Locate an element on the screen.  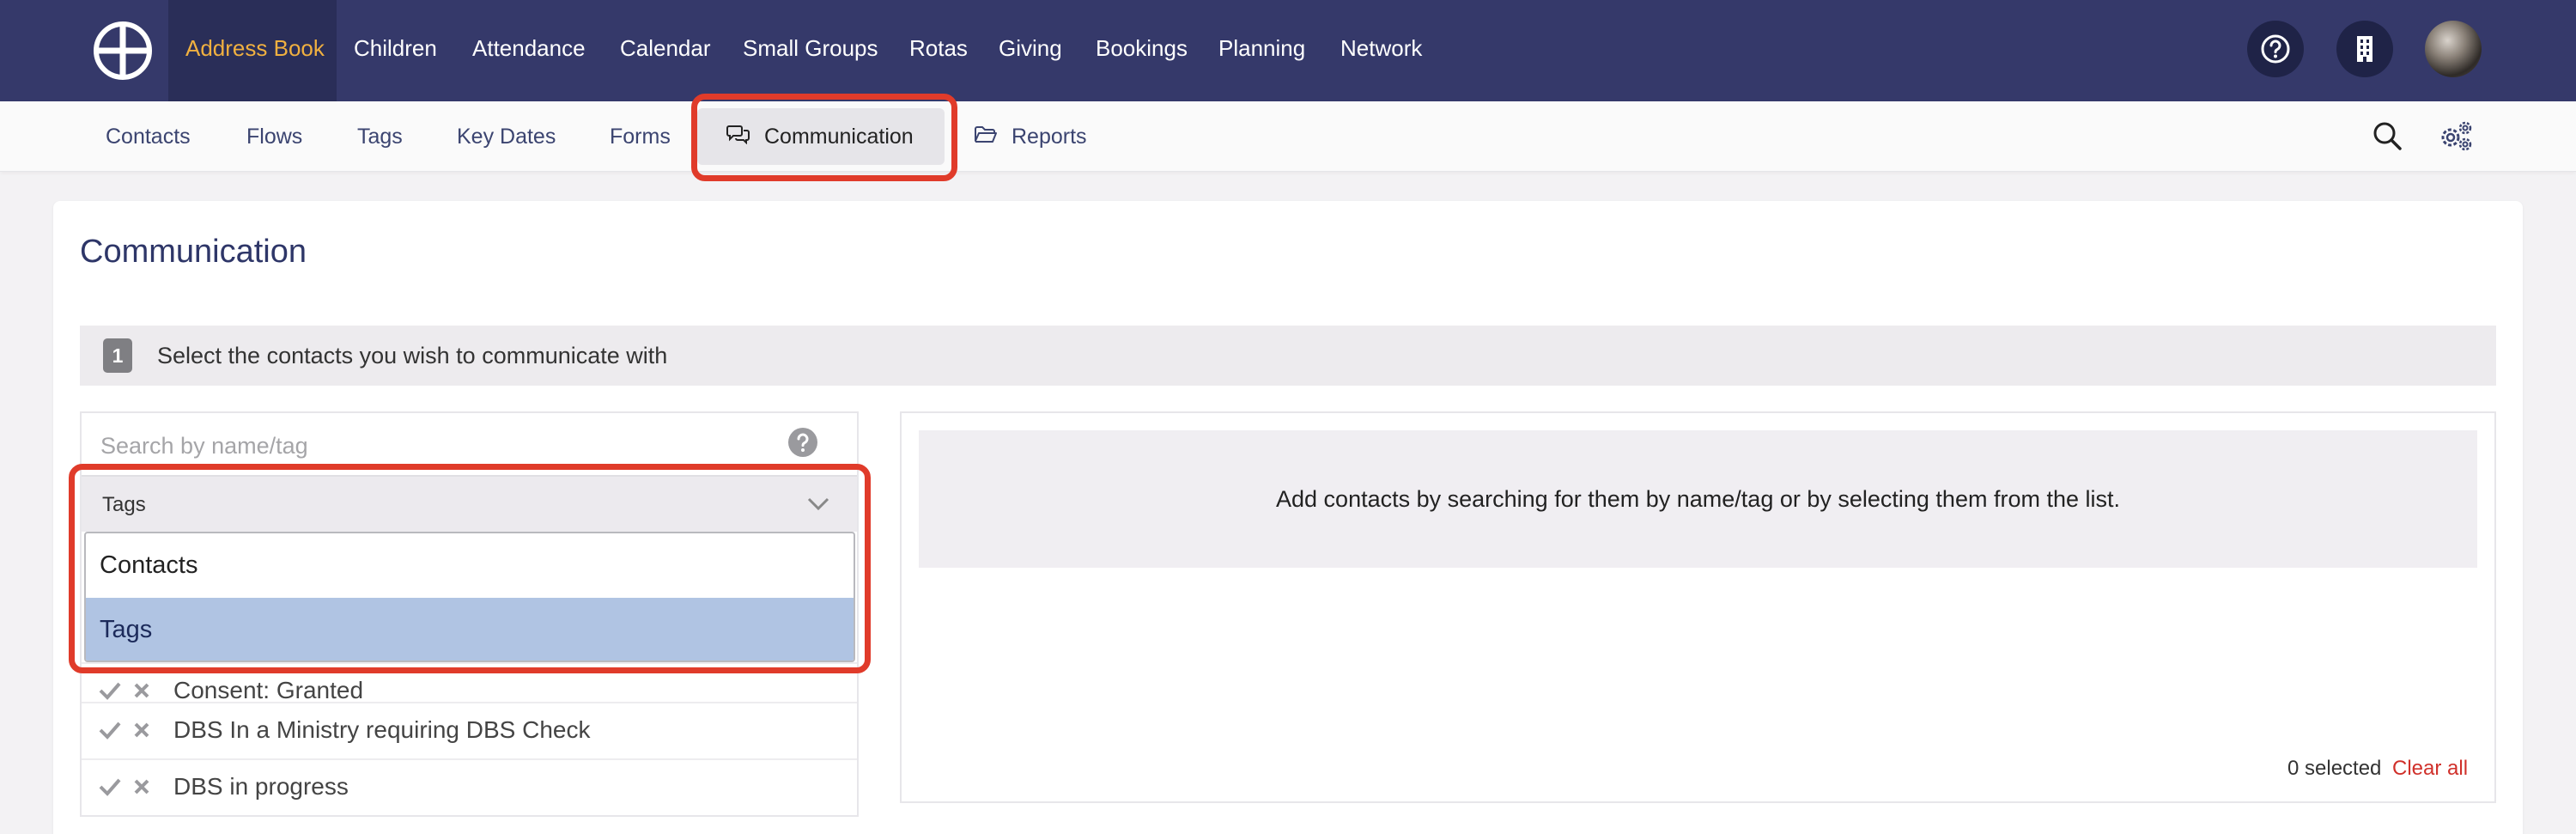
subnav-contacts: Contacts is located at coordinates (148, 137).